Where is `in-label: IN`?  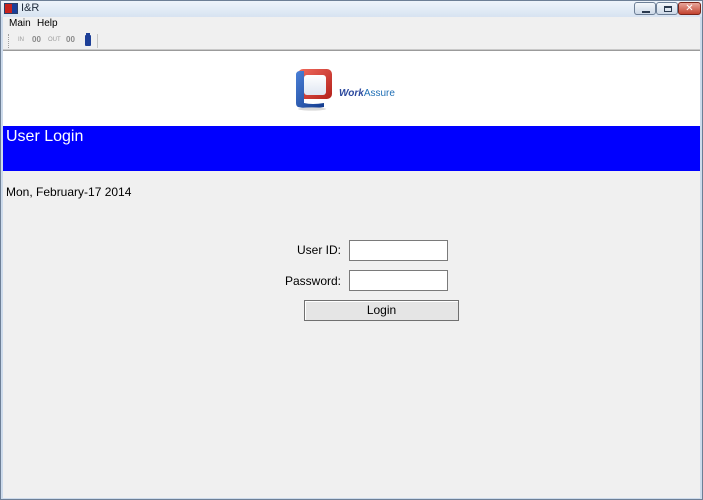
in-label: IN is located at coordinates (21, 40).